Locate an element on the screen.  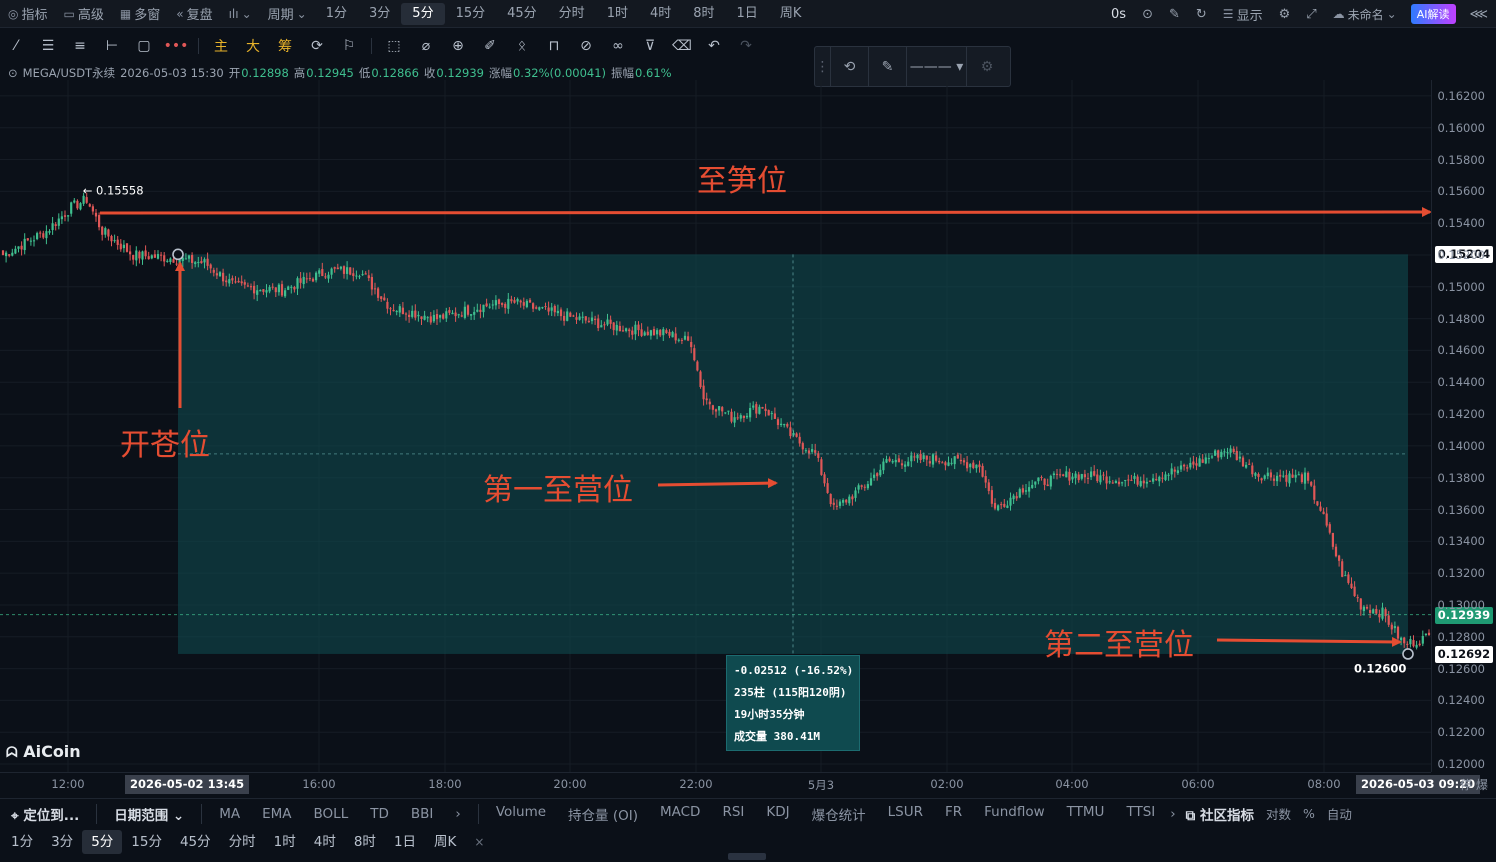
fullscreen-icon: ⤢ is located at coordinates (1311, 14).